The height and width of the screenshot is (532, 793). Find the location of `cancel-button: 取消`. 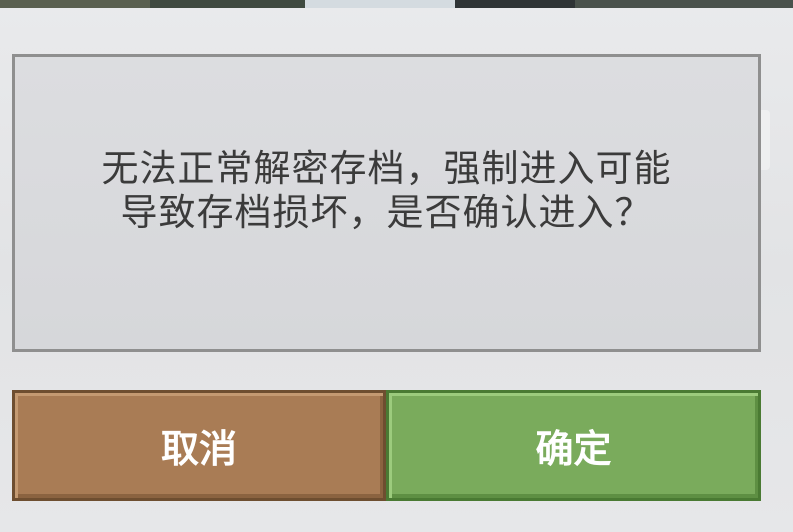

cancel-button: 取消 is located at coordinates (199, 445).